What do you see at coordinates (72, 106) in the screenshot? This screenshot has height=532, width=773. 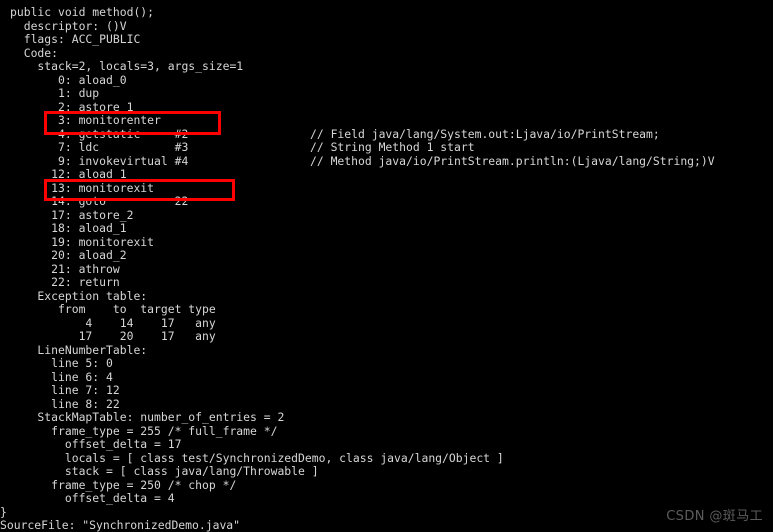 I see `code-line: 2: astore_1` at bounding box center [72, 106].